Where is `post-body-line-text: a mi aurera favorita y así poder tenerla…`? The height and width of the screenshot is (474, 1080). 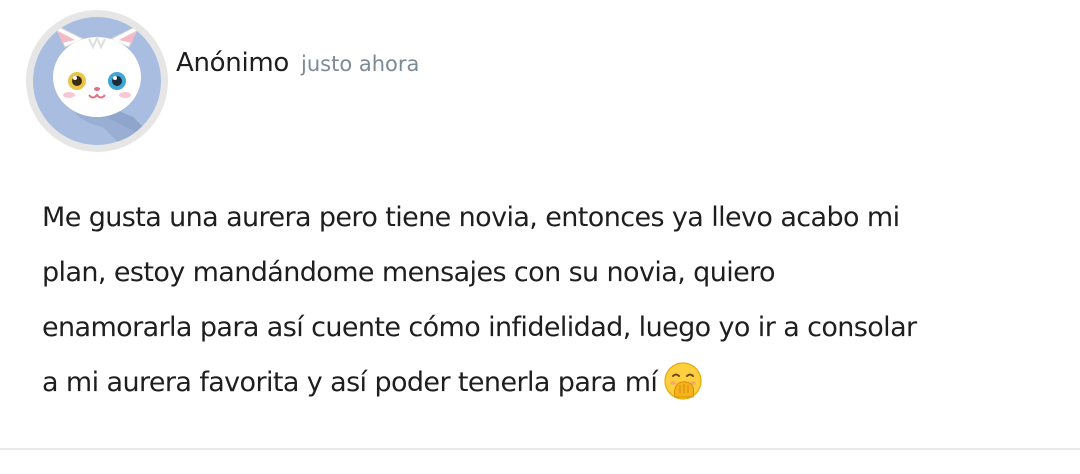
post-body-line-text: a mi aurera favorita y así poder tenerla… is located at coordinates (350, 382).